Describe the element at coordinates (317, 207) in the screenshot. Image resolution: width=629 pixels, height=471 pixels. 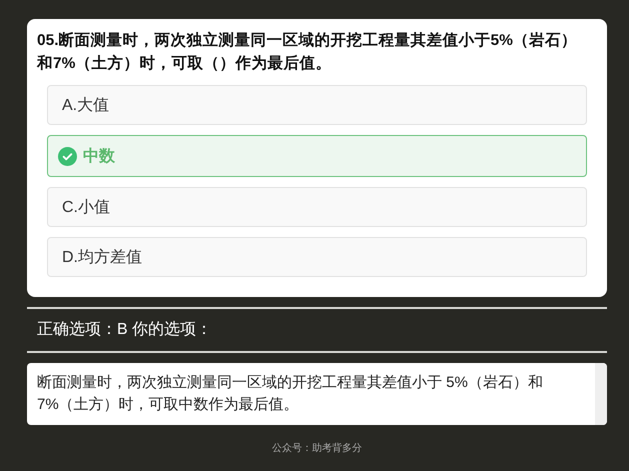
I see `answer-option: C.小值` at that location.